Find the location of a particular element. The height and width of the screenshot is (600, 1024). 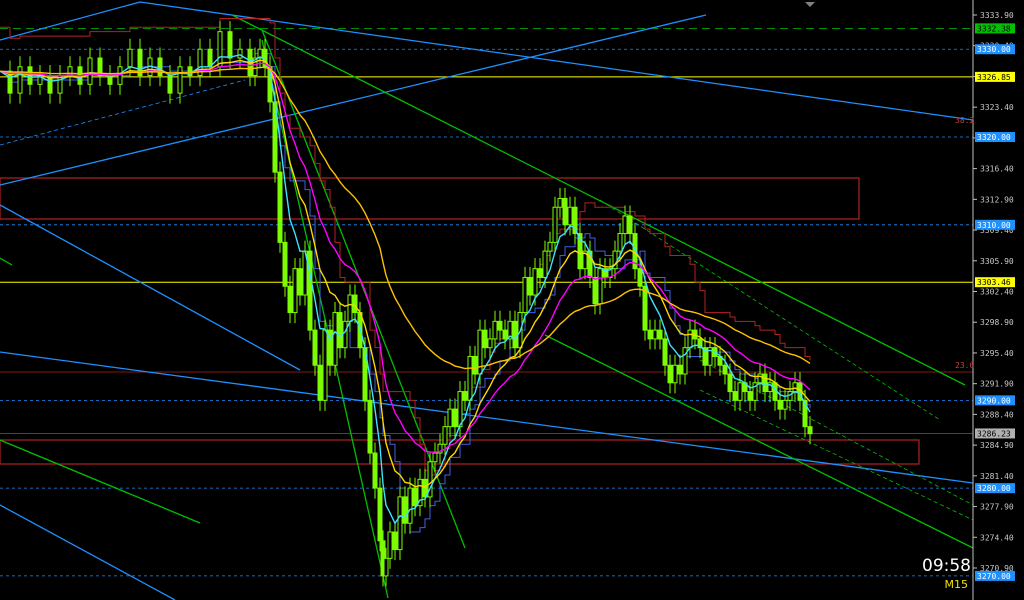

fib-label: 38.2 is located at coordinates (964, 120).